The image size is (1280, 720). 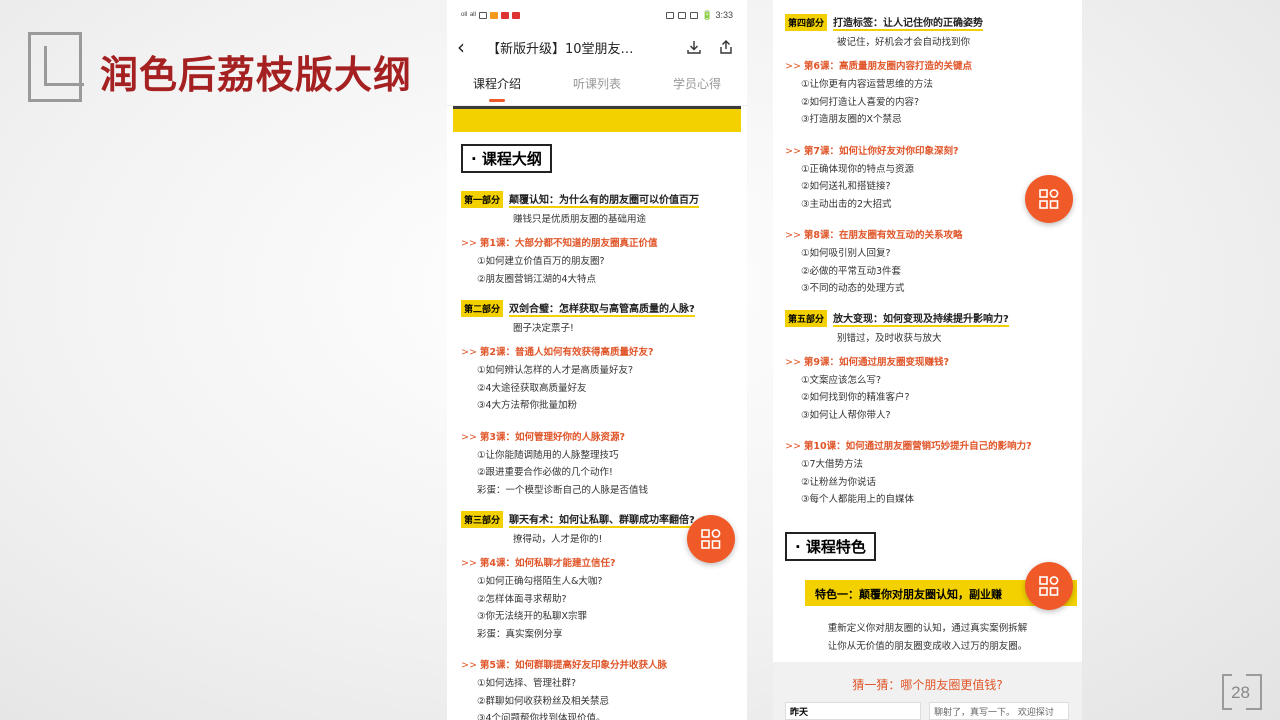 What do you see at coordinates (908, 22) in the screenshot?
I see `part-title: 打造标签：让人记住你的正确姿势` at bounding box center [908, 22].